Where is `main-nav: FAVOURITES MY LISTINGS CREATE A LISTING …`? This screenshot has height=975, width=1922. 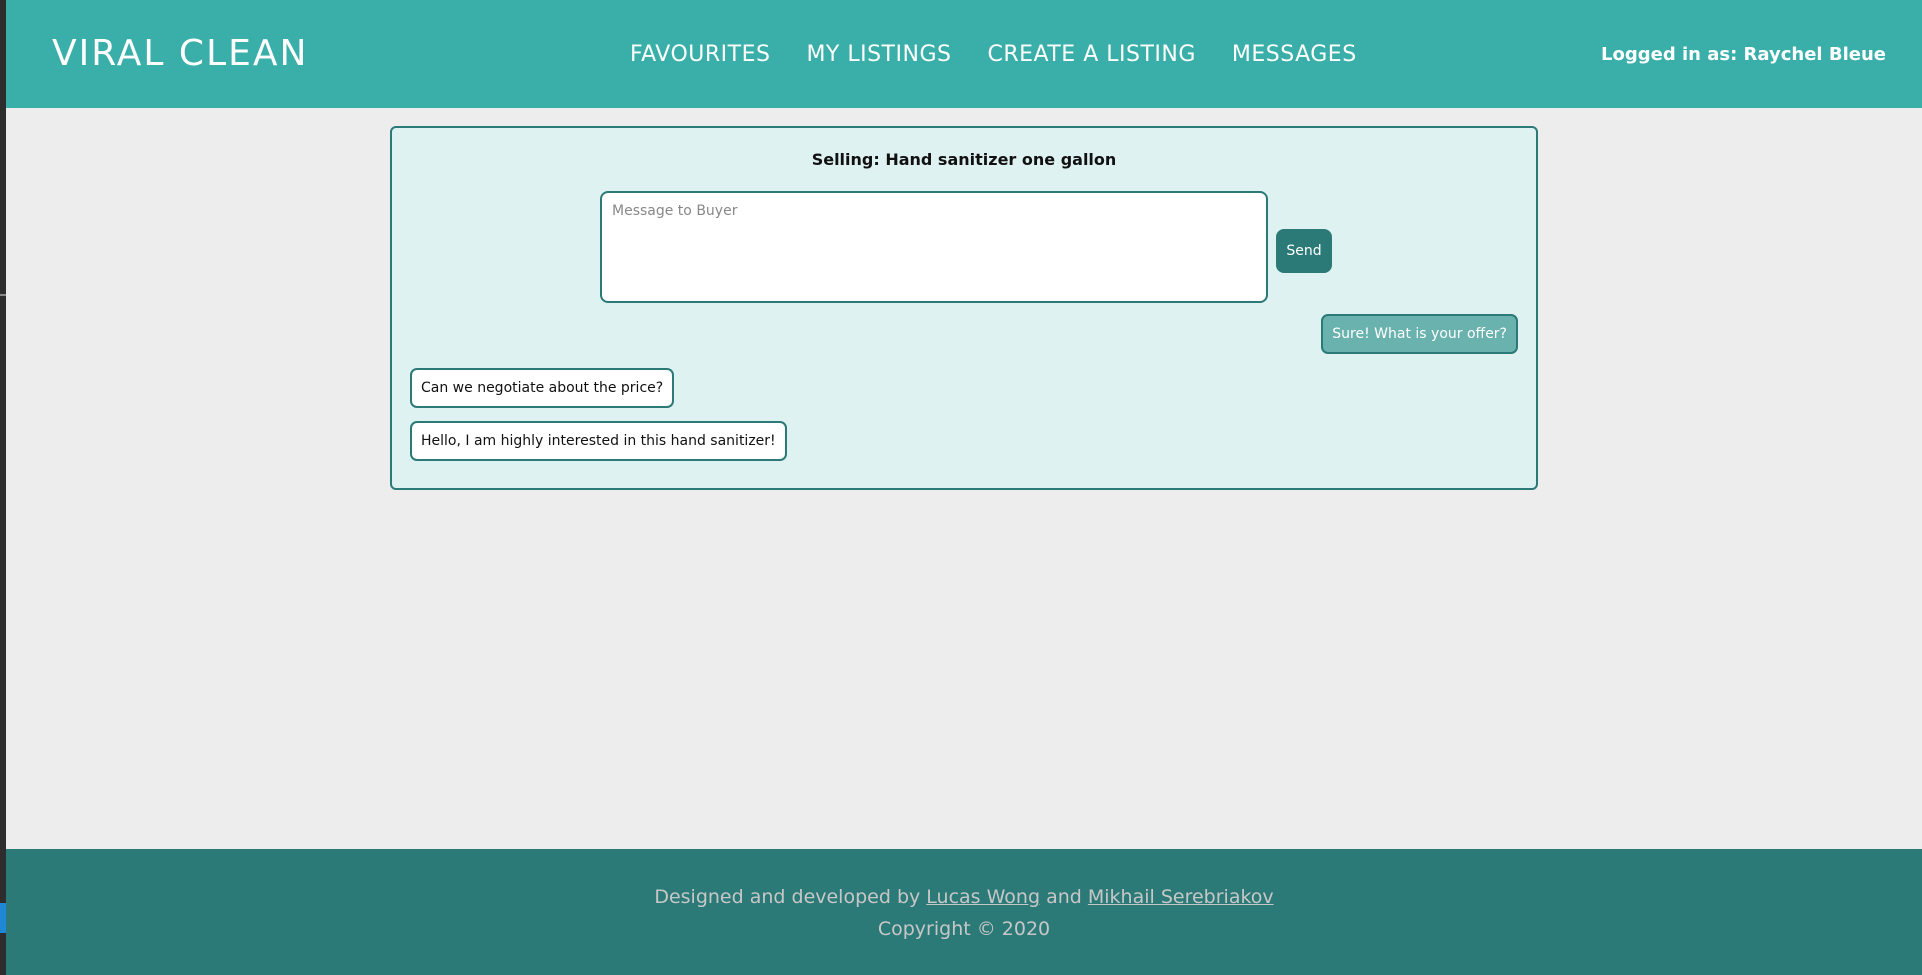 main-nav: FAVOURITES MY LISTINGS CREATE A LISTING … is located at coordinates (993, 55).